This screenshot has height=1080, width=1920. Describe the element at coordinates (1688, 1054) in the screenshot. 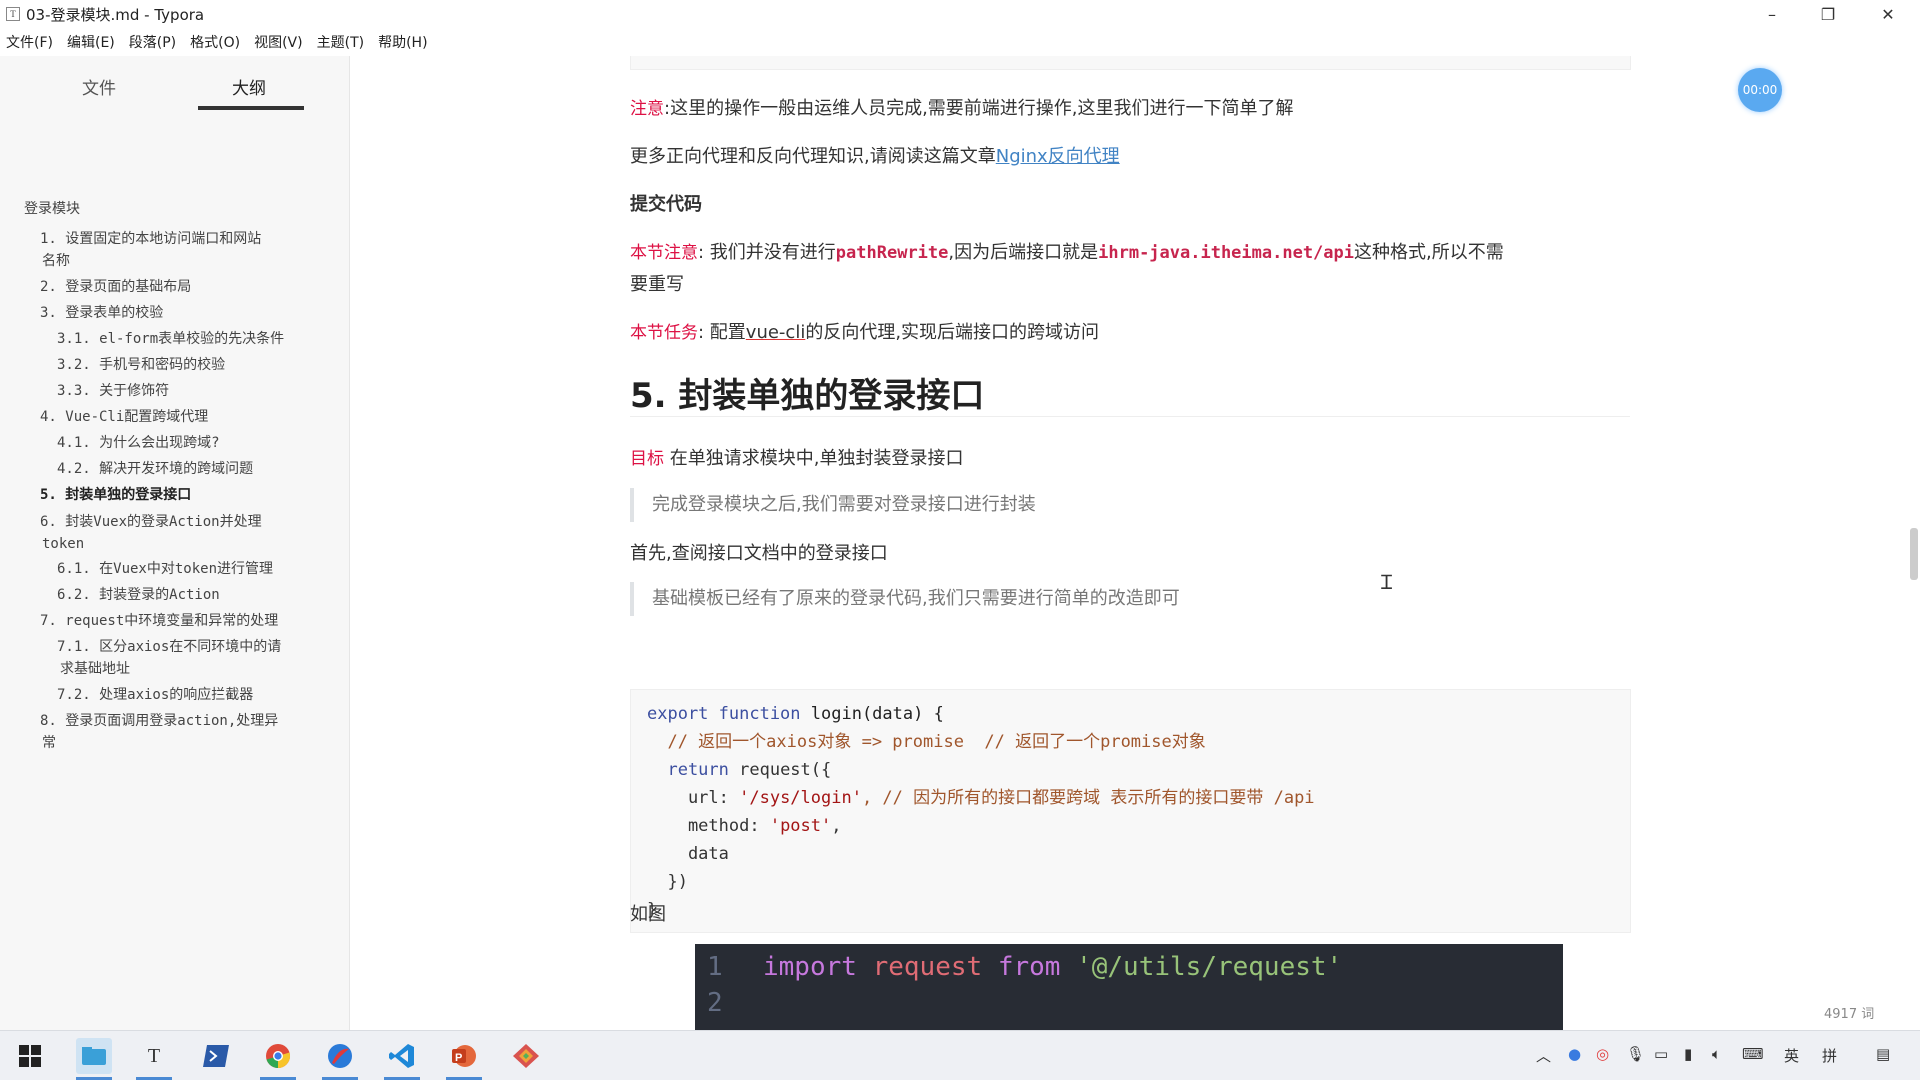

I see `battery-icon: ▮` at that location.